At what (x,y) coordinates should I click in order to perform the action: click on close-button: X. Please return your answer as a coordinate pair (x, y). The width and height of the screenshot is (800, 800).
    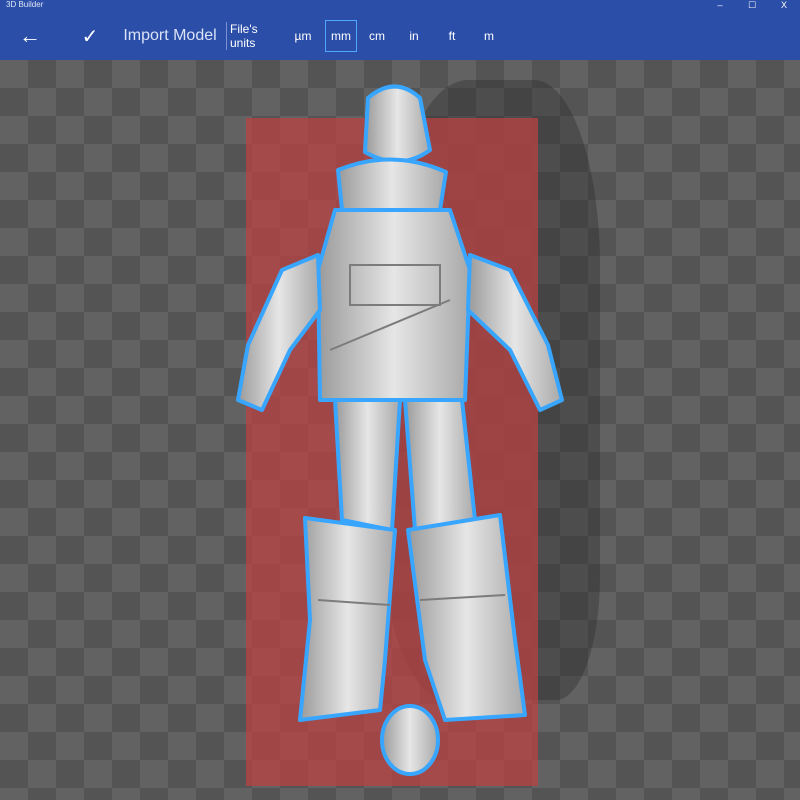
    Looking at the image, I should click on (784, 6).